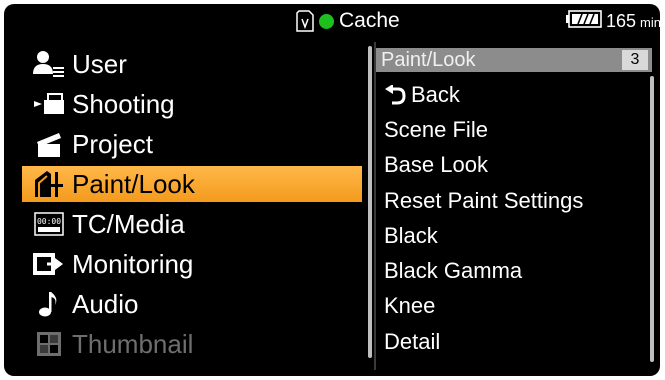 The width and height of the screenshot is (665, 380). I want to click on submenu-item-reset-paint-settings: Reset Paint Settings, so click(483, 201).